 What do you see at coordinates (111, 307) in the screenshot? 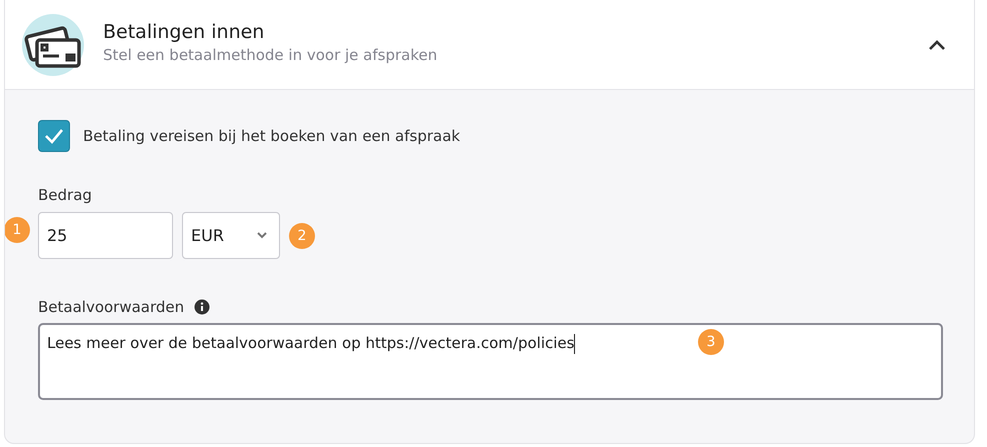
I see `field-label: Betaalvoorwaarden` at bounding box center [111, 307].